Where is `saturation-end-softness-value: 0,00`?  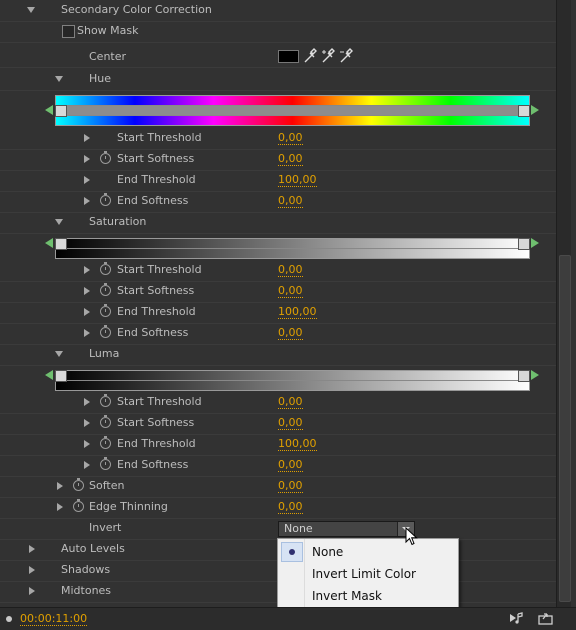 saturation-end-softness-value: 0,00 is located at coordinates (290, 333).